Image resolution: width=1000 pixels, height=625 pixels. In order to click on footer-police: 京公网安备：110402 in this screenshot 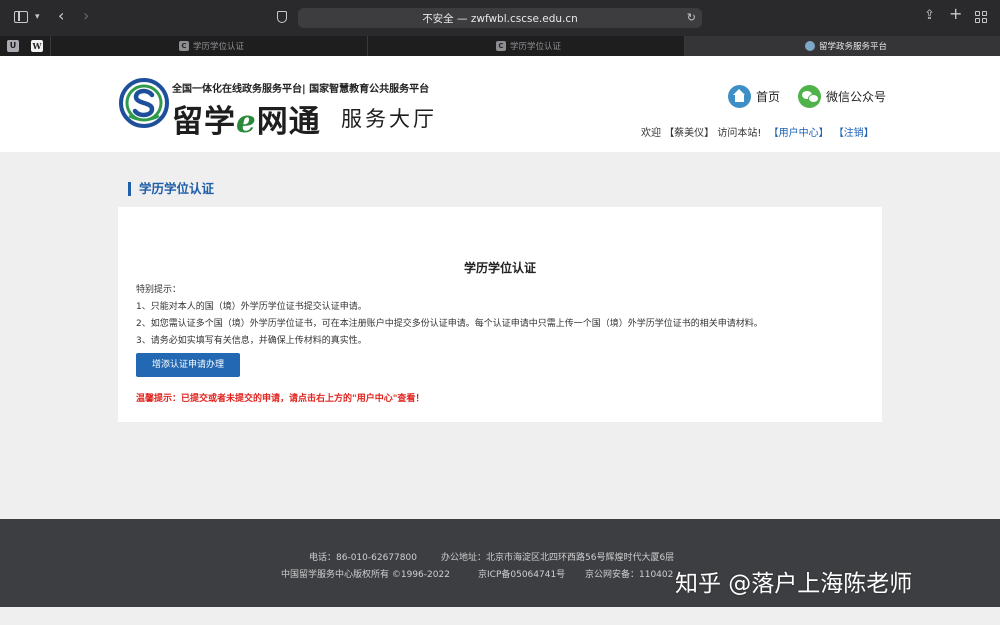, I will do `click(629, 573)`.